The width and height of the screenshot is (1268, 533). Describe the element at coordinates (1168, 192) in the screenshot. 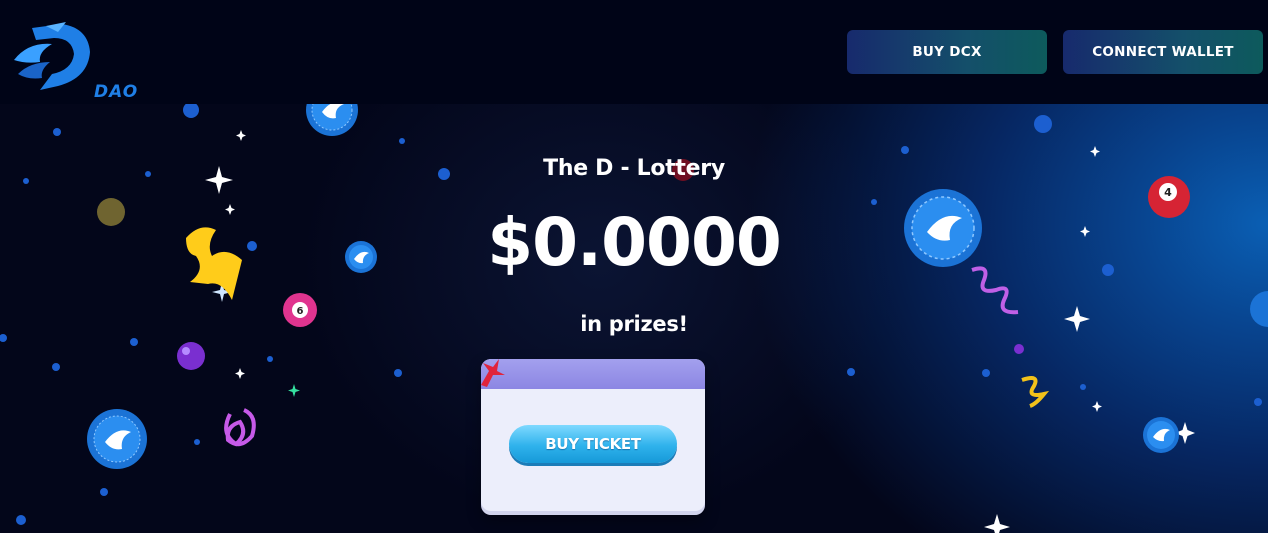

I see `svg-text: 4` at that location.